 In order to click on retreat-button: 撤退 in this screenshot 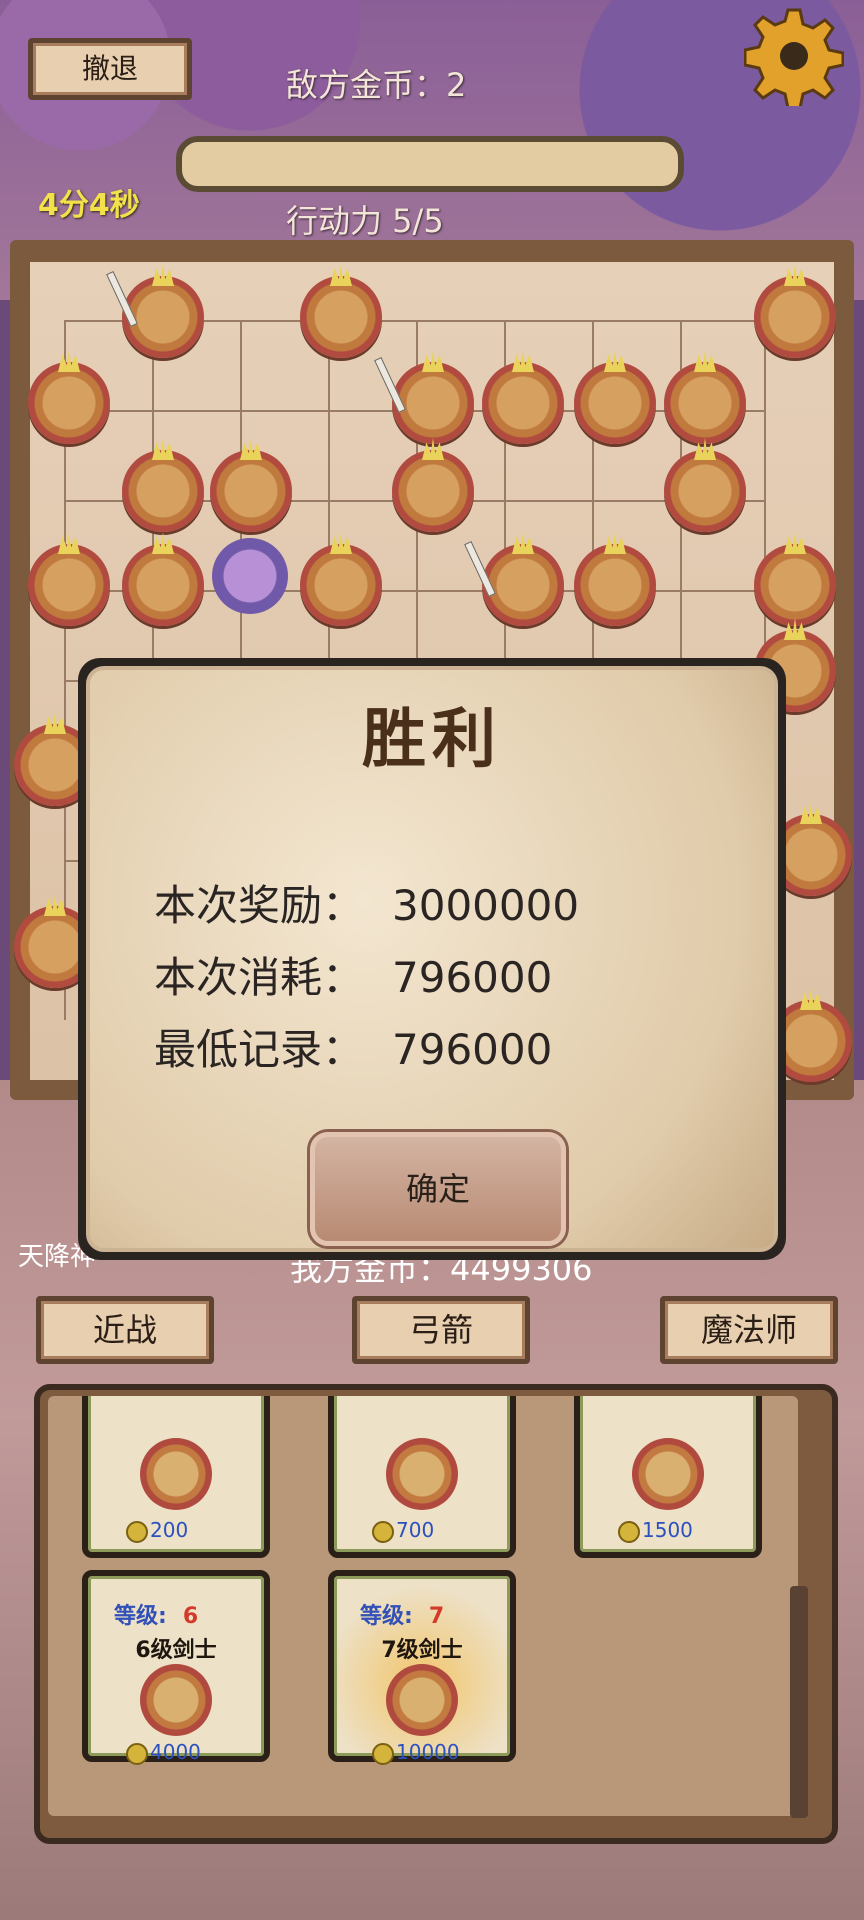, I will do `click(110, 69)`.